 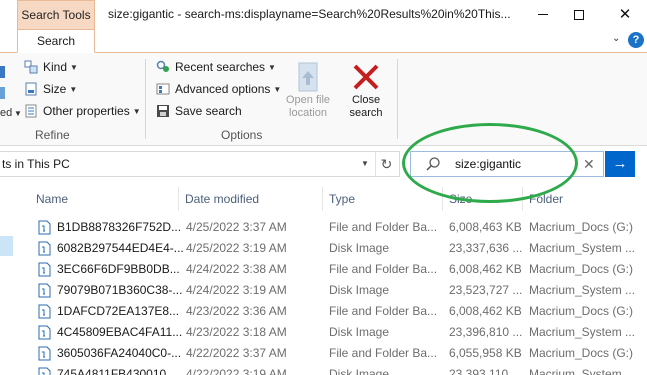 What do you see at coordinates (56, 41) in the screenshot?
I see `tab-search: Search` at bounding box center [56, 41].